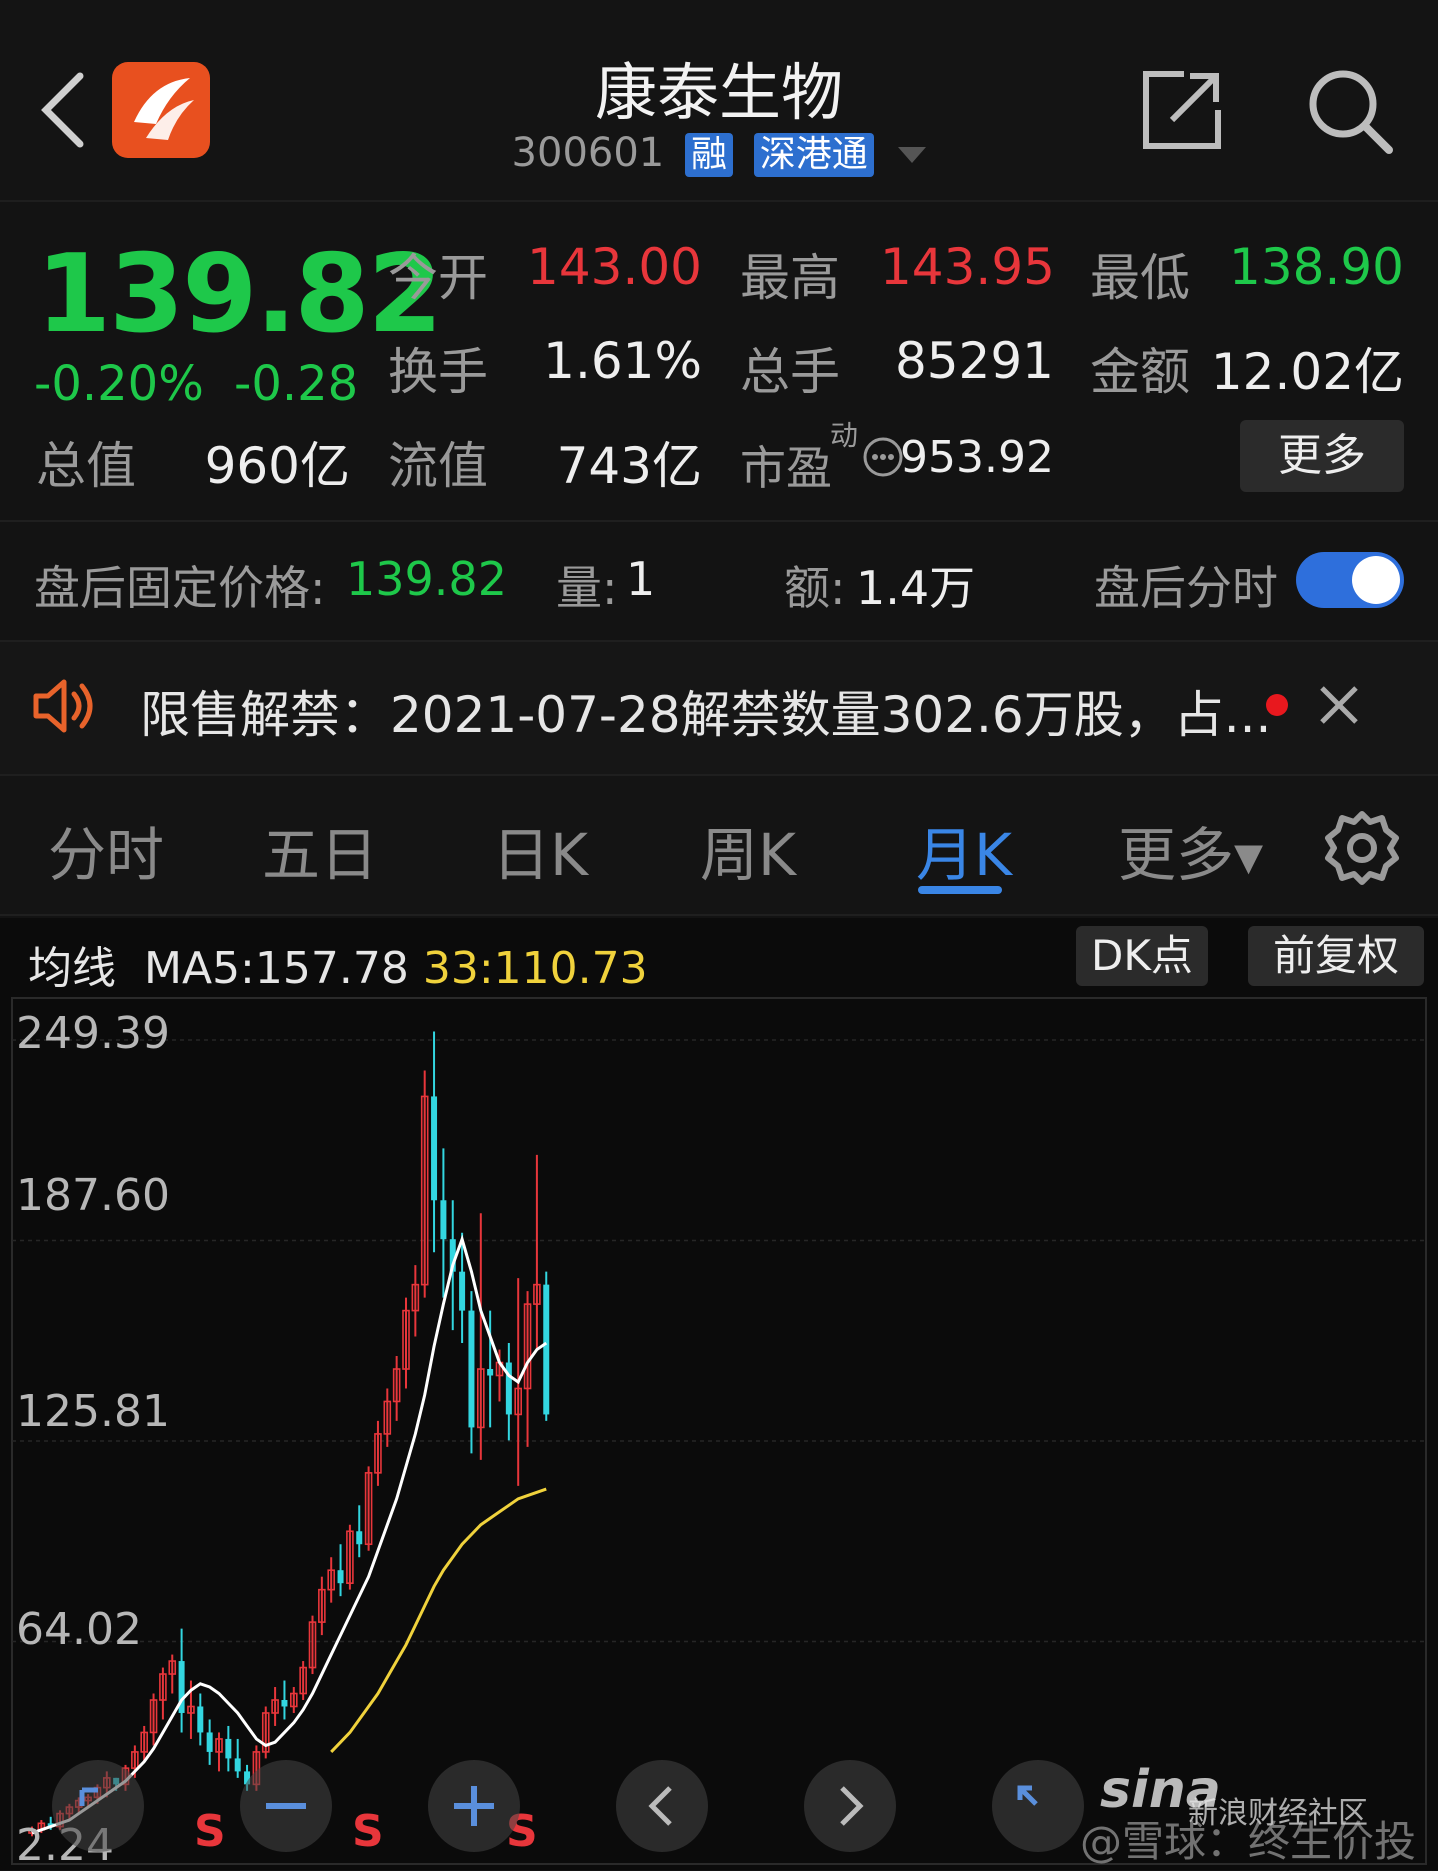  Describe the element at coordinates (277, 466) in the screenshot. I see `mktcap-value: 960亿` at that location.